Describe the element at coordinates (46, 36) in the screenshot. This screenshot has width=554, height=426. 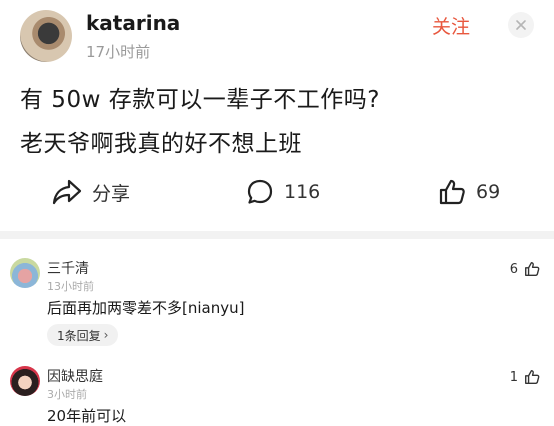
I see `author-avatar` at that location.